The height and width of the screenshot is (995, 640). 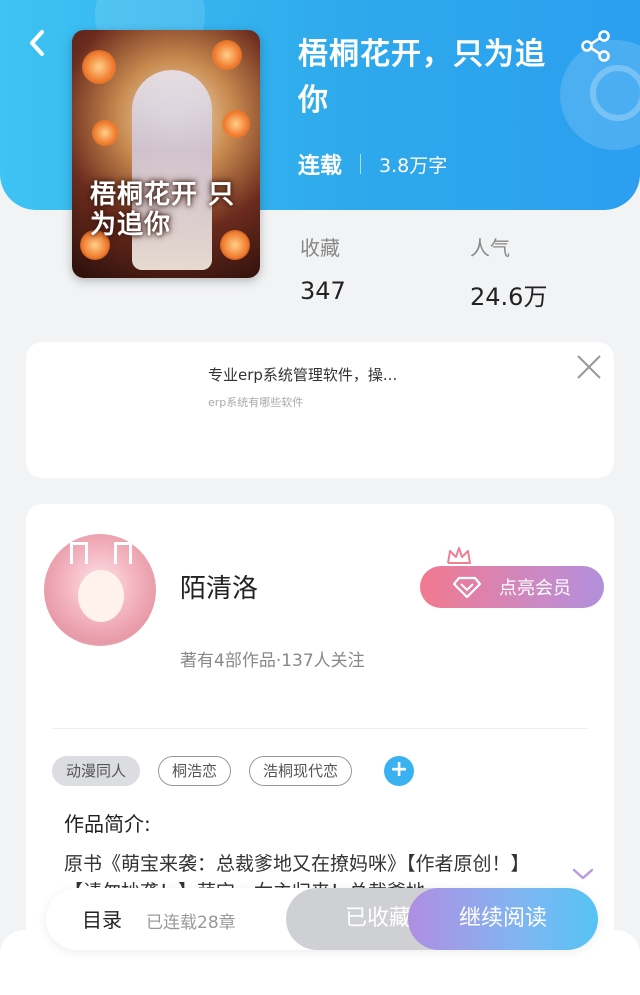 I want to click on stat-label: 人气, so click(x=490, y=248).